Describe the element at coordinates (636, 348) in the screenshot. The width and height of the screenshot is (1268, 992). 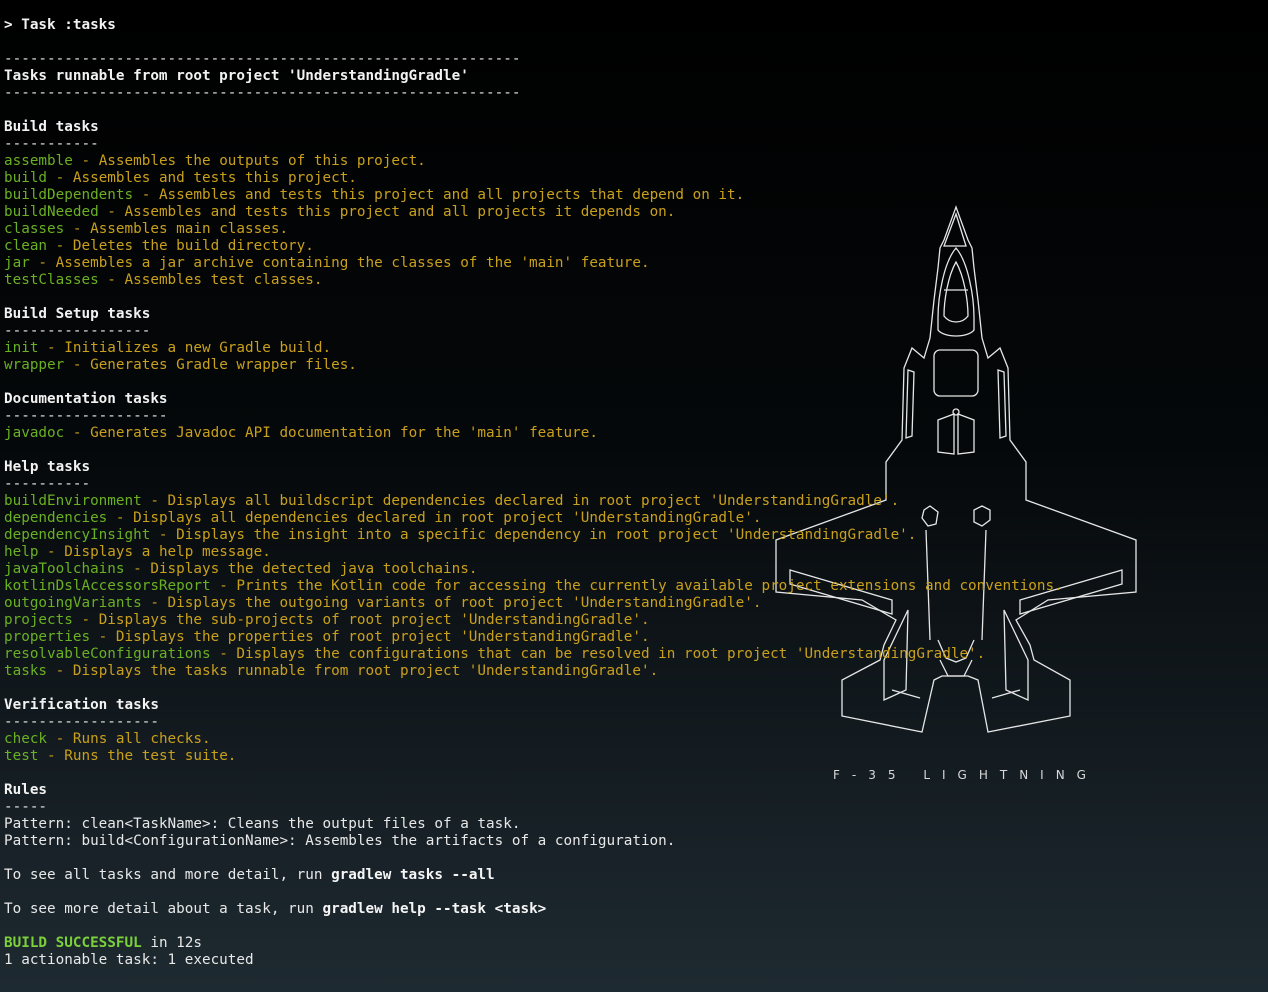
I see `task-line: init - Initializes a new Gradle build.` at that location.